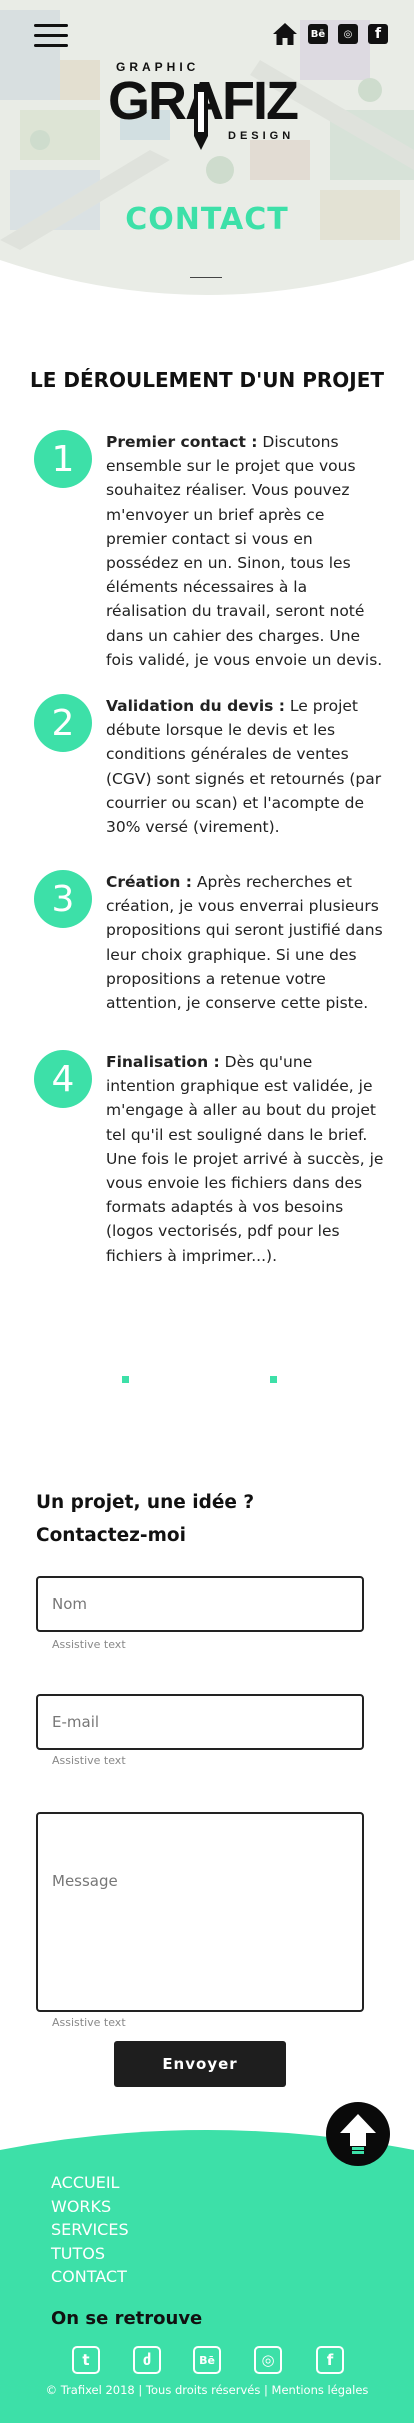  What do you see at coordinates (145, 1519) in the screenshot?
I see `contact-heading: Un projet, une idée ? Contactez-moi` at bounding box center [145, 1519].